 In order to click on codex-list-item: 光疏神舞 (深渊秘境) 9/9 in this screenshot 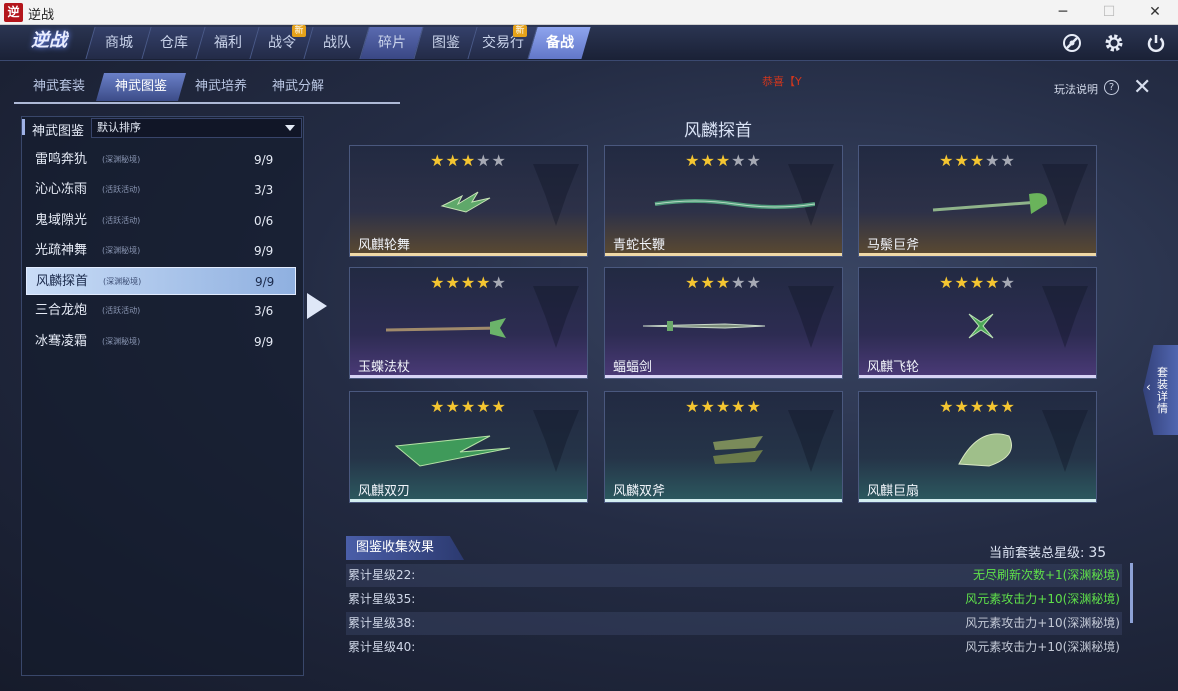, I will do `click(161, 251)`.